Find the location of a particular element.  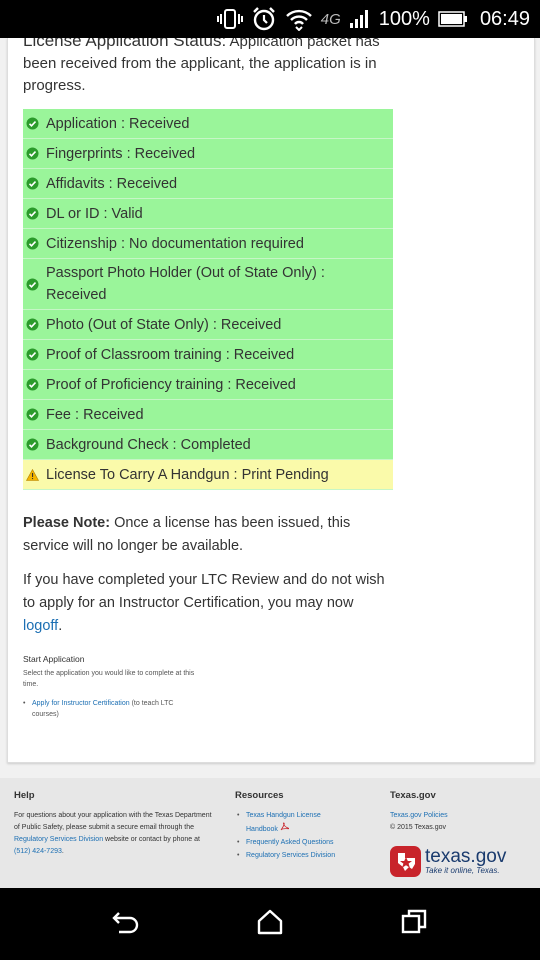

logo-tagline: Take it online, Texas. is located at coordinates (462, 870).